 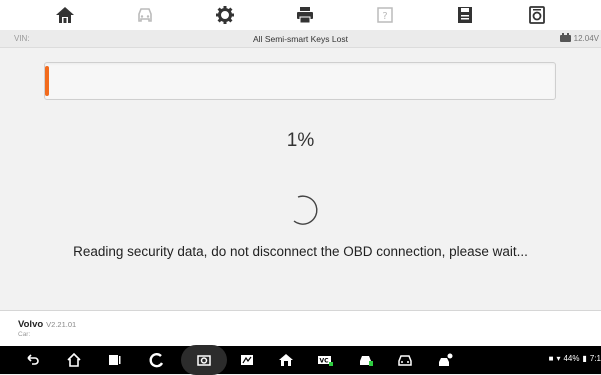 I want to click on help-icon: ?, so click(x=385, y=15).